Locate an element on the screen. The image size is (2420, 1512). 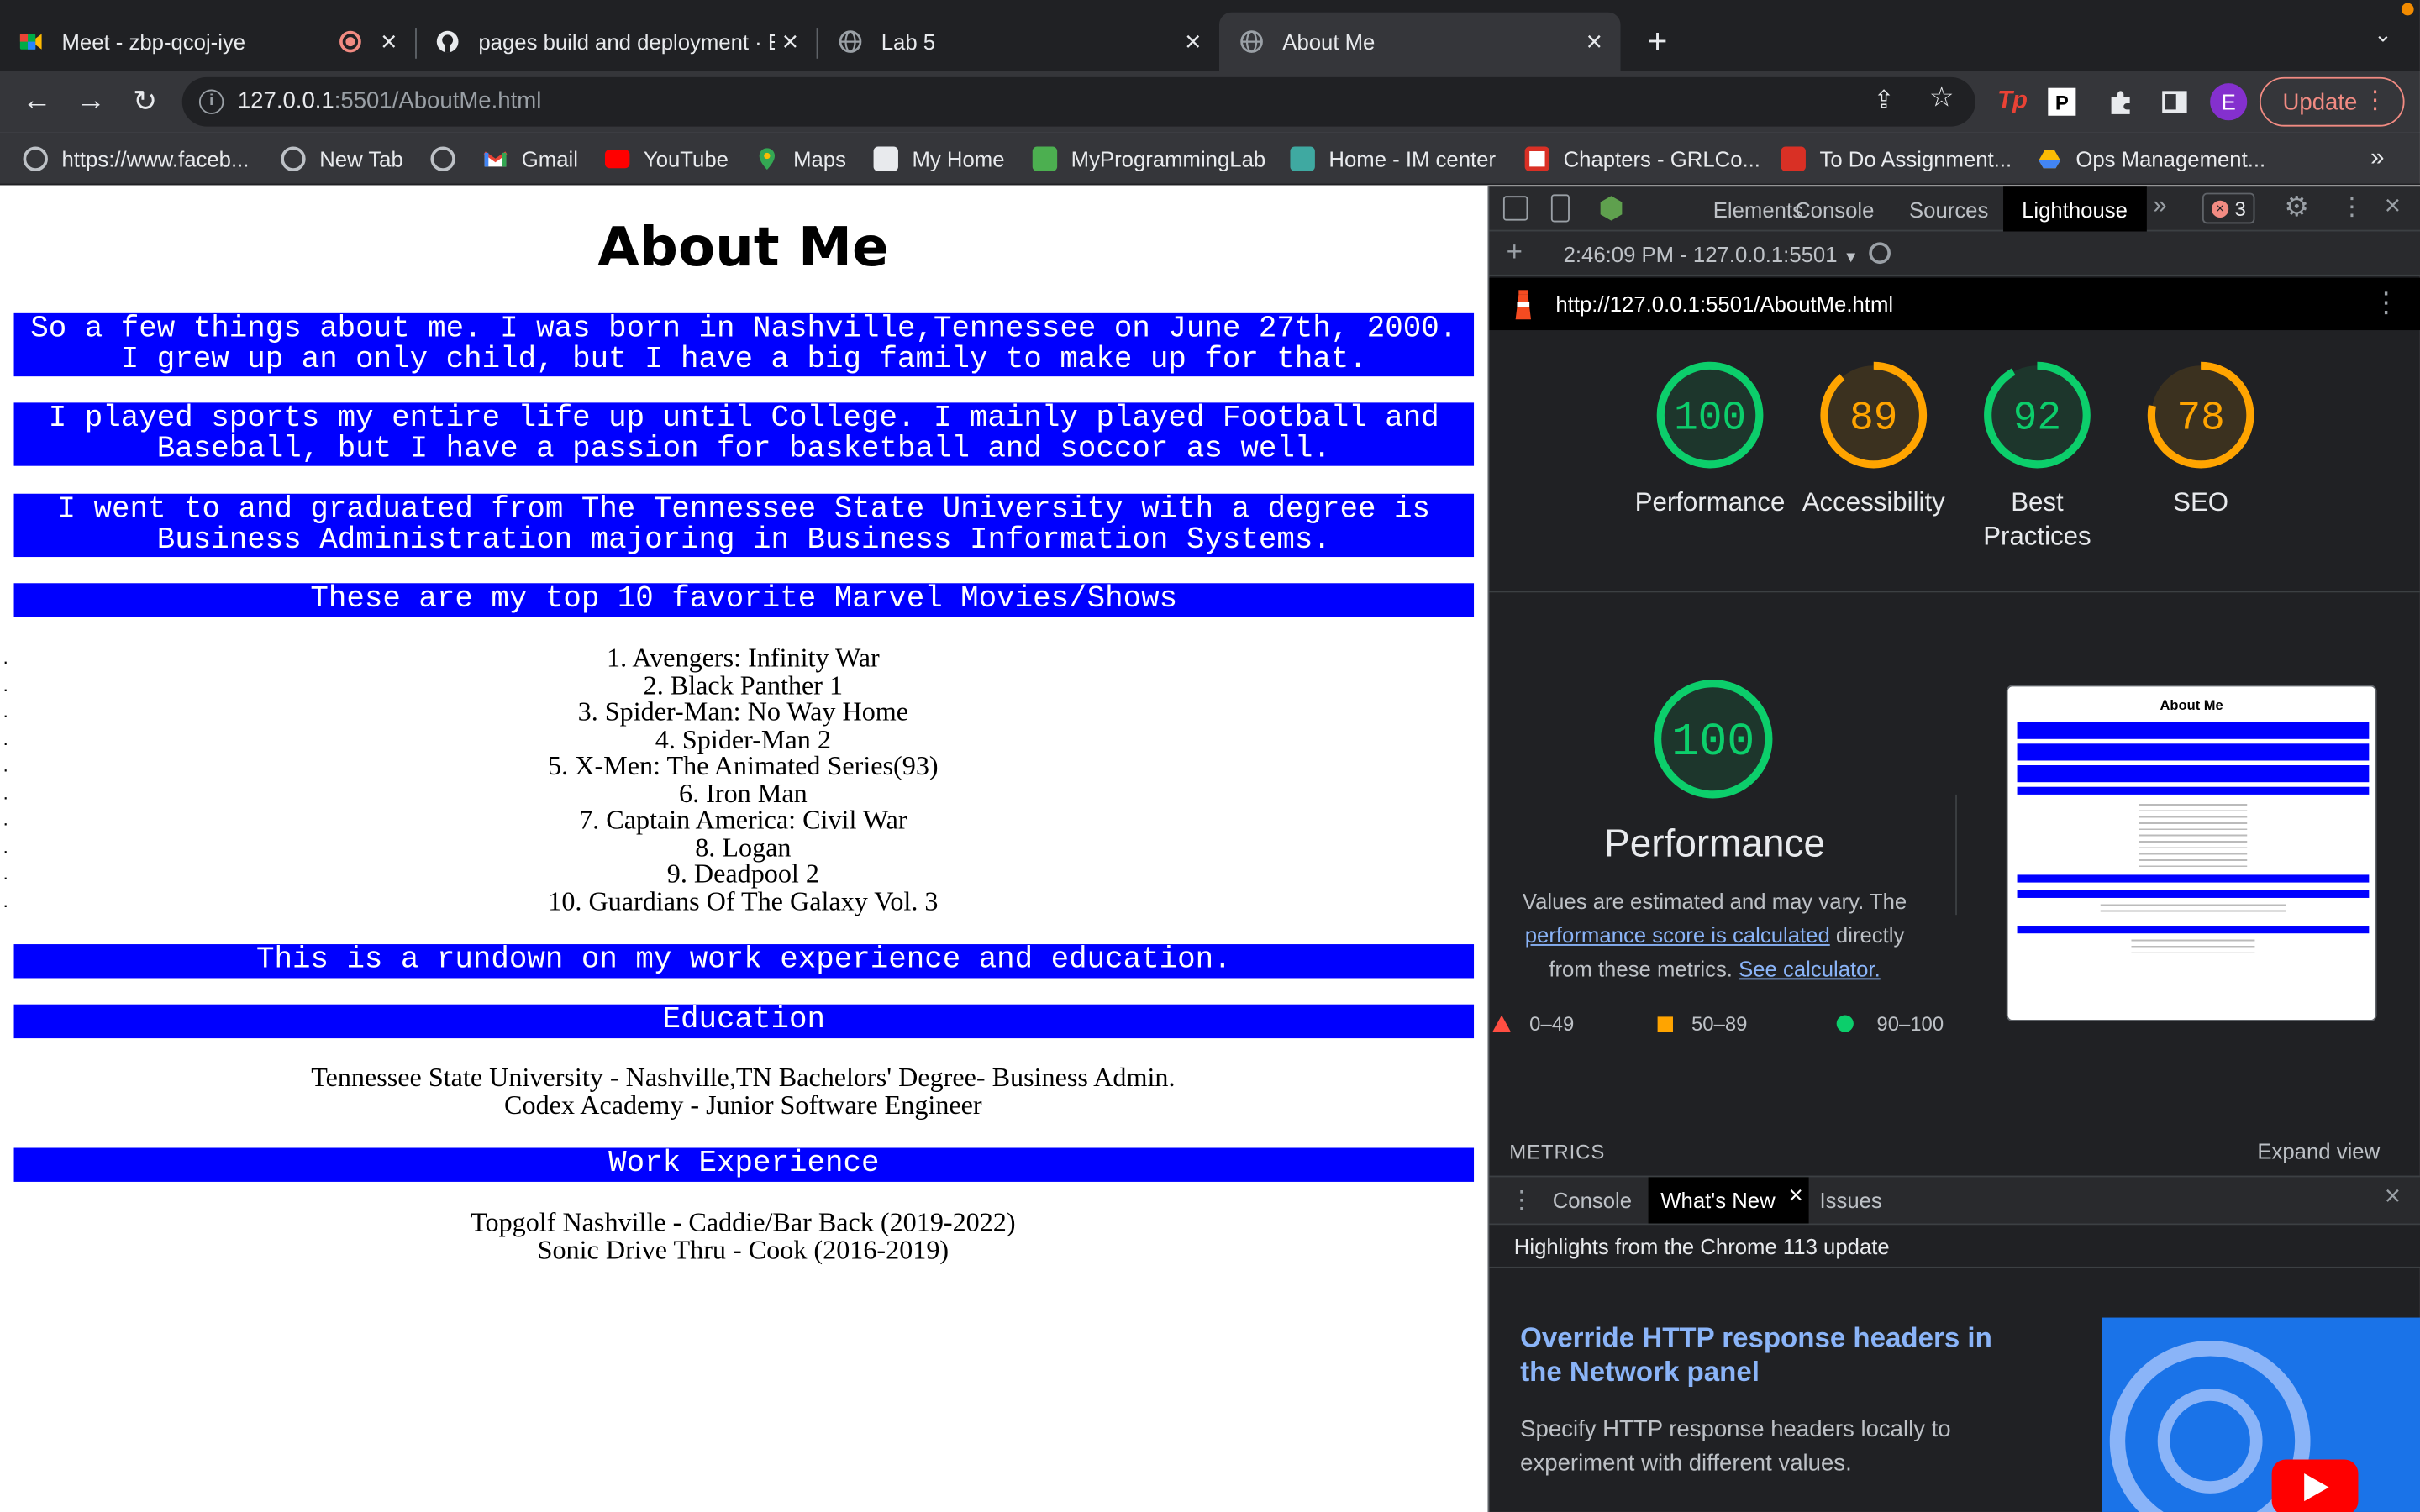
report-select: 2:46:09 PM - 127.0.0.1:5501 ▼ is located at coordinates (1711, 254).